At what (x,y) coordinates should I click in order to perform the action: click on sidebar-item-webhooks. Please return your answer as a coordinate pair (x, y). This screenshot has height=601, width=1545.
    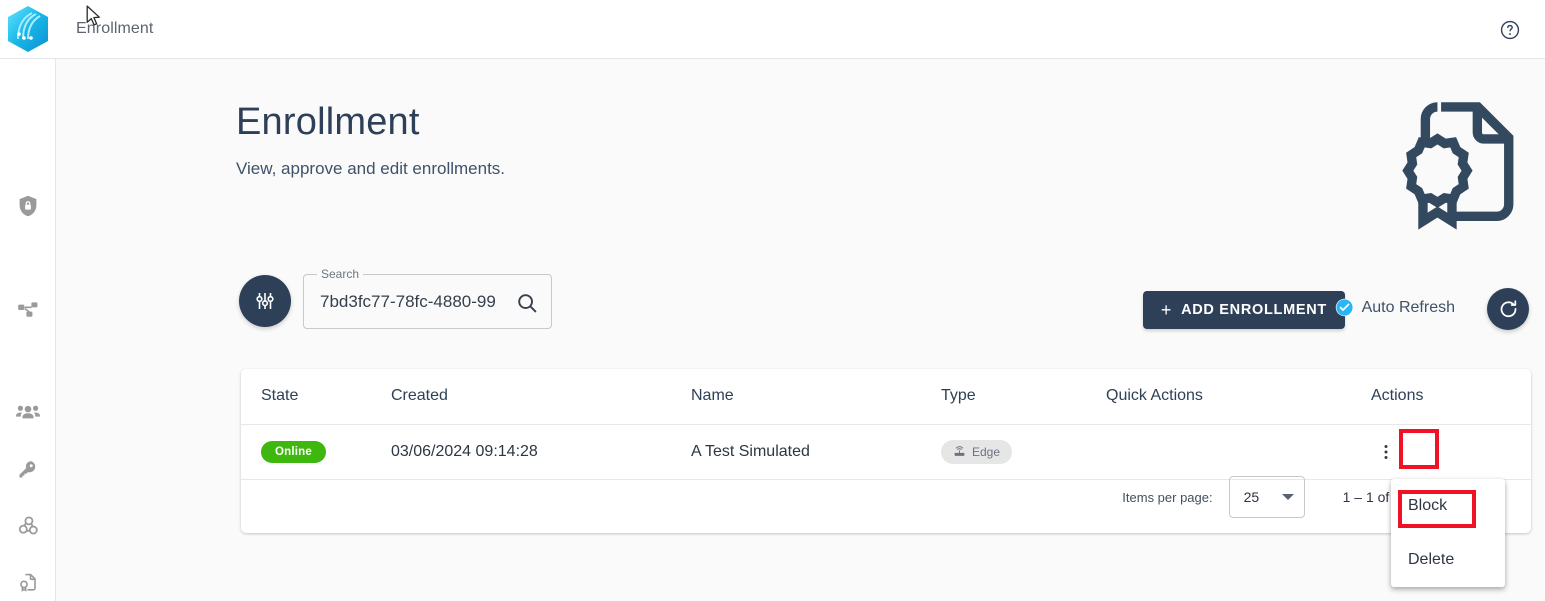
    Looking at the image, I should click on (28, 526).